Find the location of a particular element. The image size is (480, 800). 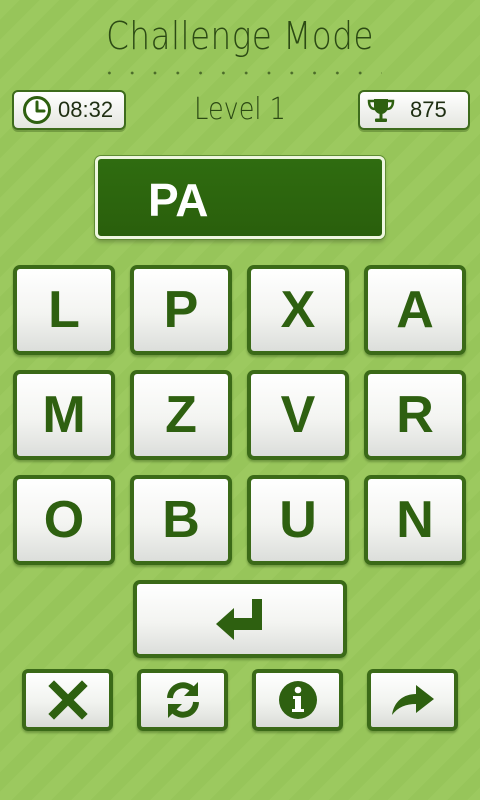

letter-tile: P is located at coordinates (181, 310).